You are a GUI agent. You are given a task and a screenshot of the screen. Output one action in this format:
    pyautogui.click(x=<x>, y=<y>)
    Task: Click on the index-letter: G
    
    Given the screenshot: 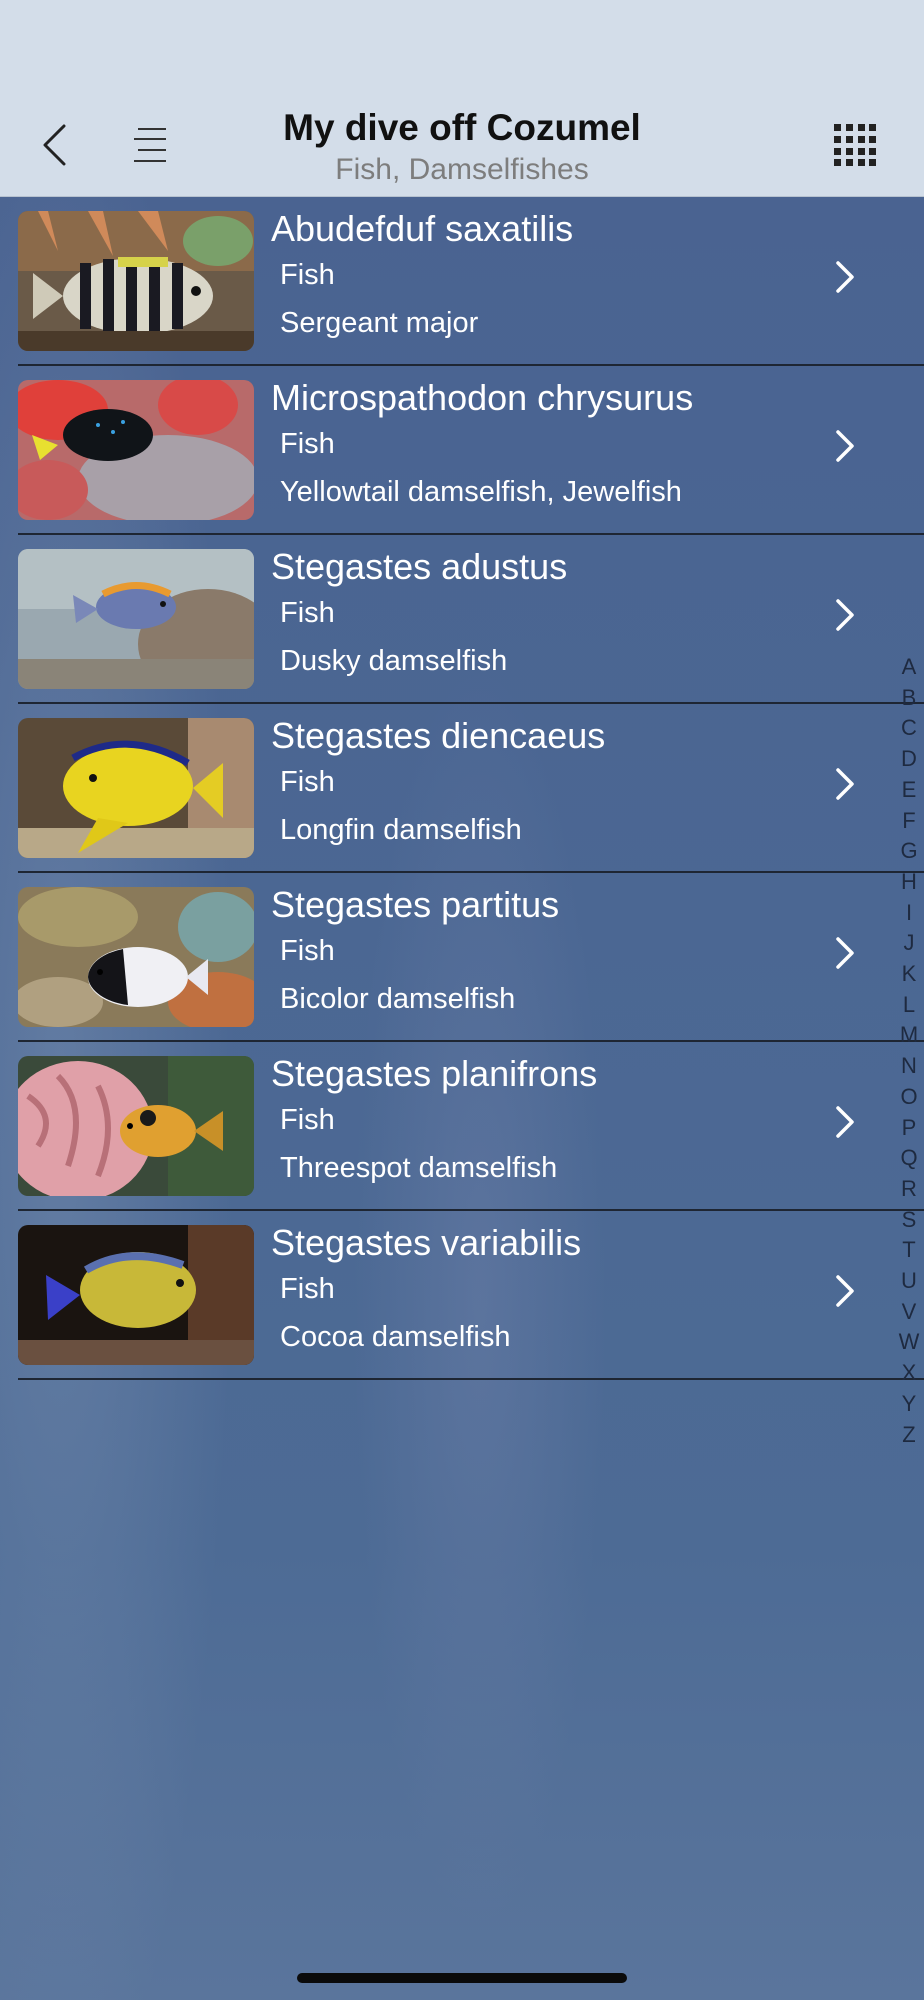 What is the action you would take?
    pyautogui.click(x=909, y=851)
    